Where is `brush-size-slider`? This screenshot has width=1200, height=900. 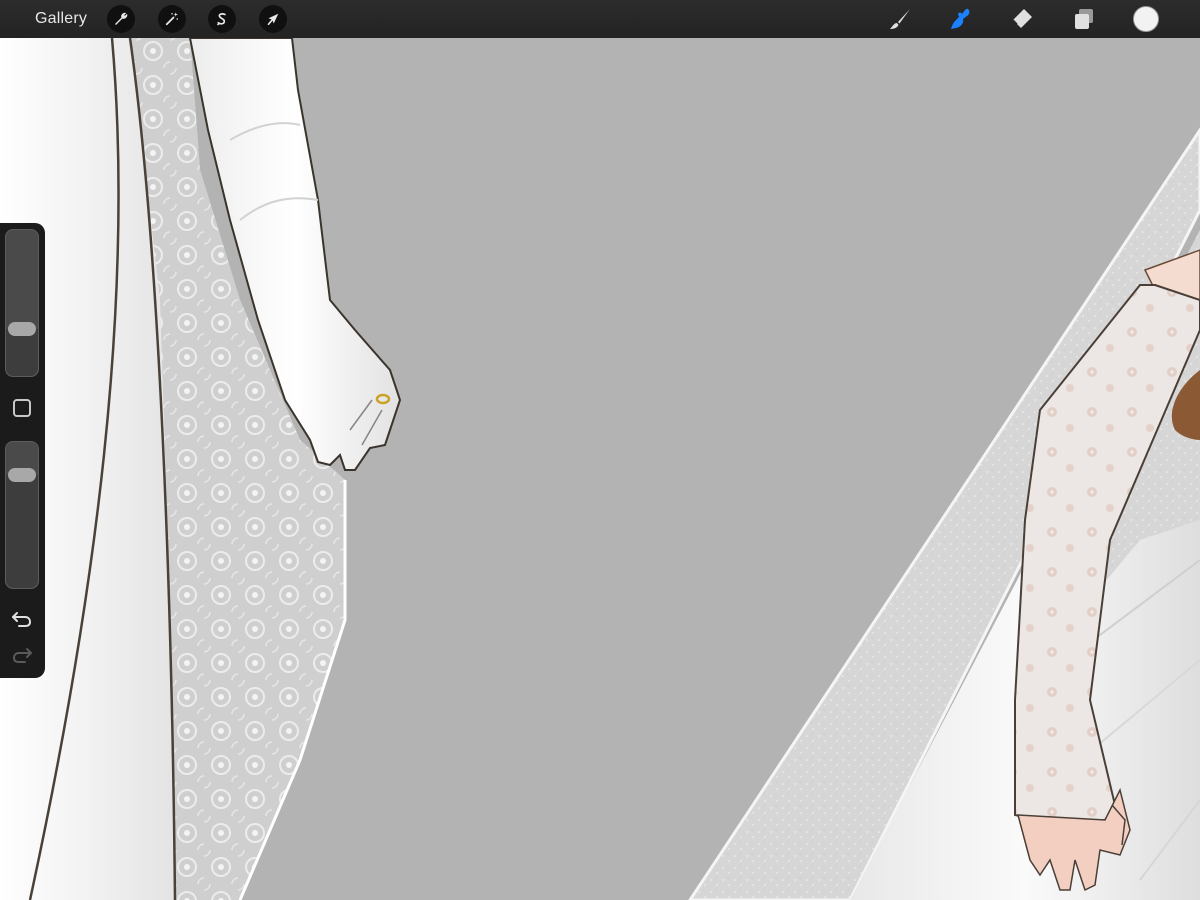
brush-size-slider is located at coordinates (22, 303).